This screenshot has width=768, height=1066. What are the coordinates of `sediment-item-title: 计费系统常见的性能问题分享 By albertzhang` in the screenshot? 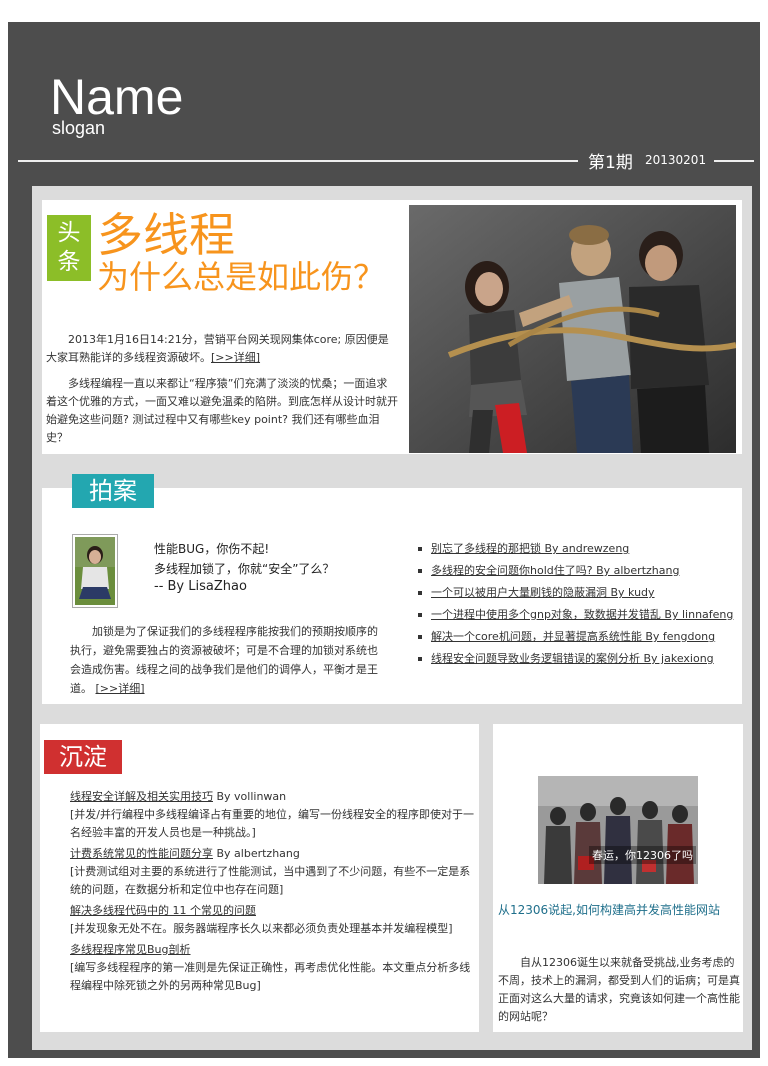 It's located at (274, 854).